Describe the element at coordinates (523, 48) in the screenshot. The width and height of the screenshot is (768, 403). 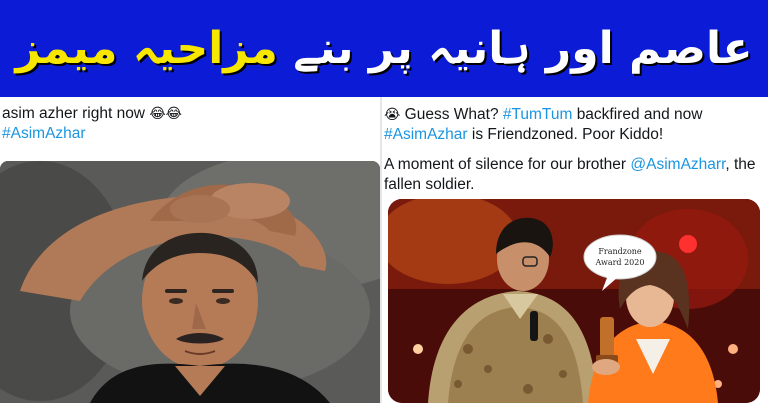
I see `banner-title-white: عاصم اور ہانیہ پر بنے` at that location.